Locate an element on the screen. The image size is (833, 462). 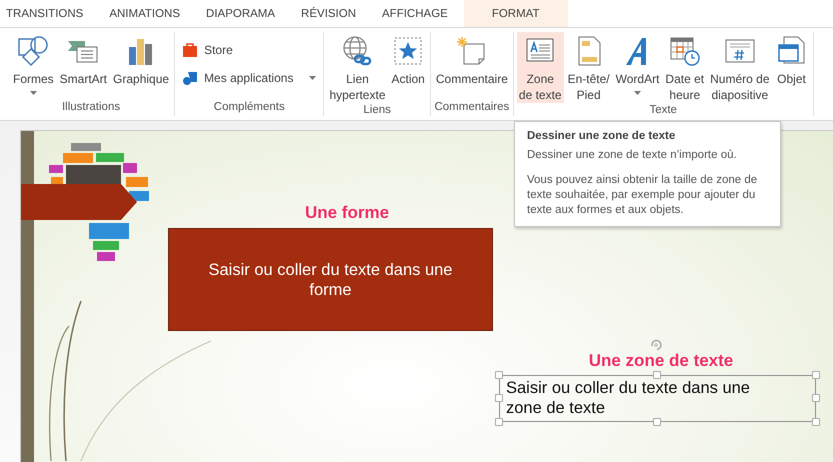
globe-link-icon is located at coordinates (357, 51).